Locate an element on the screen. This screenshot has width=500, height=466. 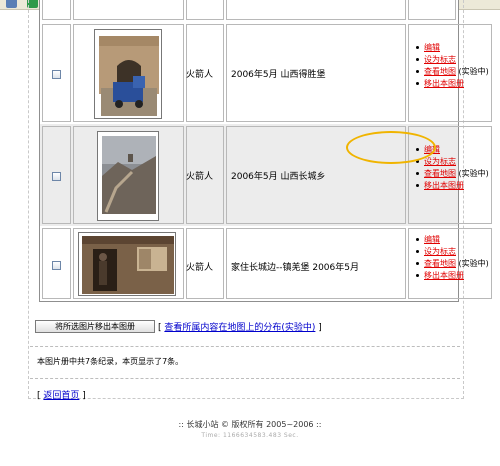
highlight-annotation is located at coordinates (391, 147).